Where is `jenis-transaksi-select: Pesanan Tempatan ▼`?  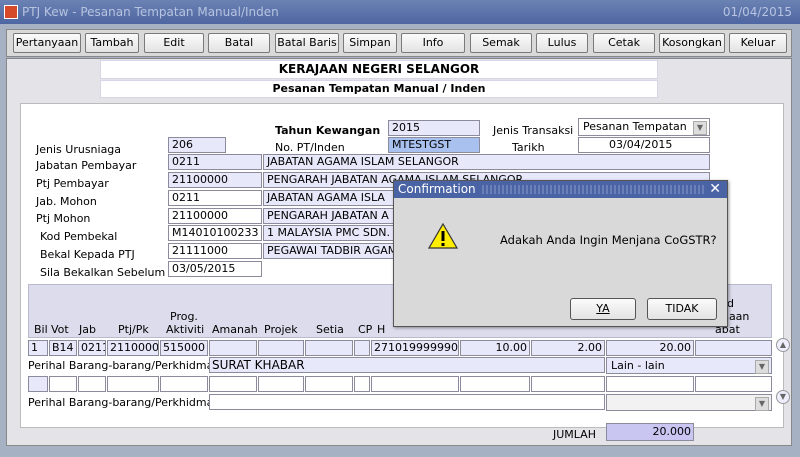
jenis-transaksi-select: Pesanan Tempatan ▼ is located at coordinates (644, 127).